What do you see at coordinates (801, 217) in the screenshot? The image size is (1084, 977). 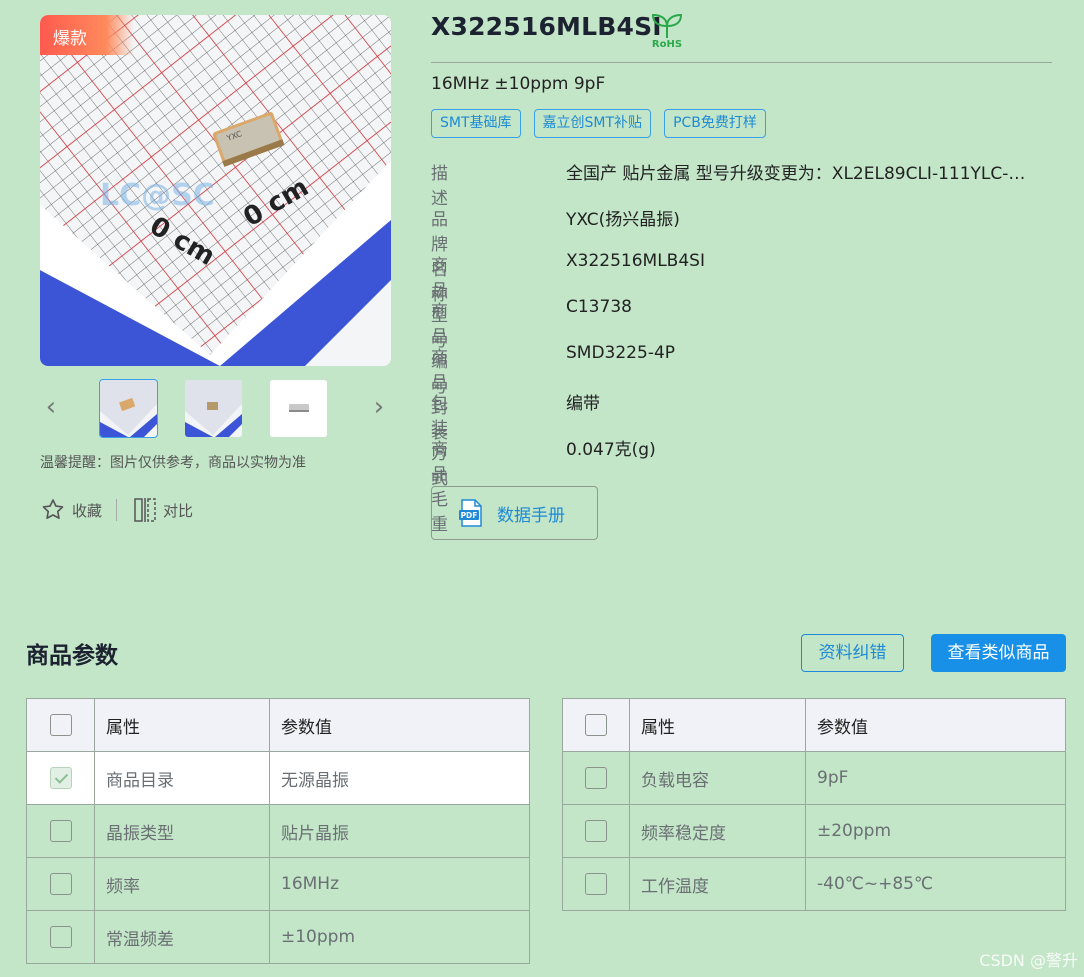 I see `info-value: YXC(扬兴晶振)` at bounding box center [801, 217].